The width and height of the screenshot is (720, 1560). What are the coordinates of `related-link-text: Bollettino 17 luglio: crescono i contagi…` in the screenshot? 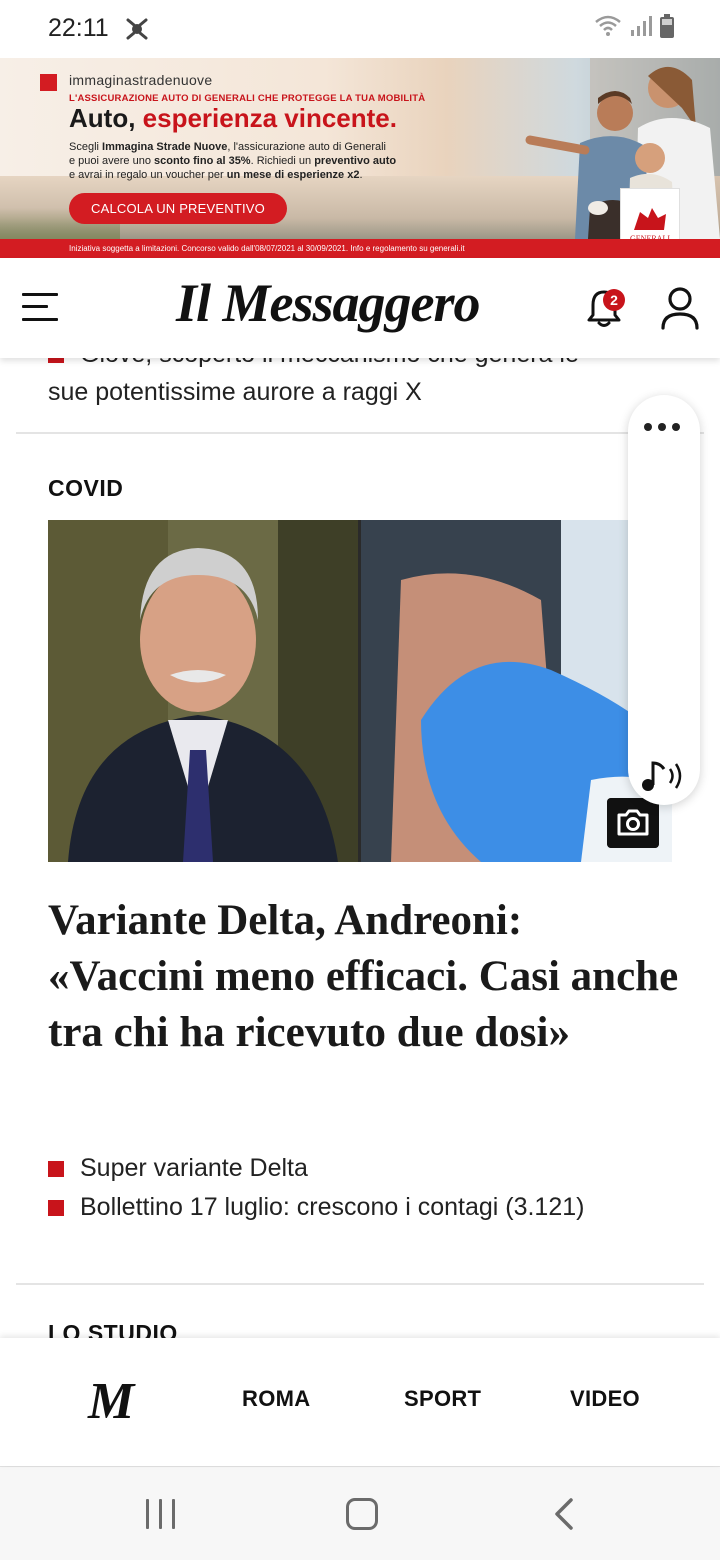 It's located at (332, 1207).